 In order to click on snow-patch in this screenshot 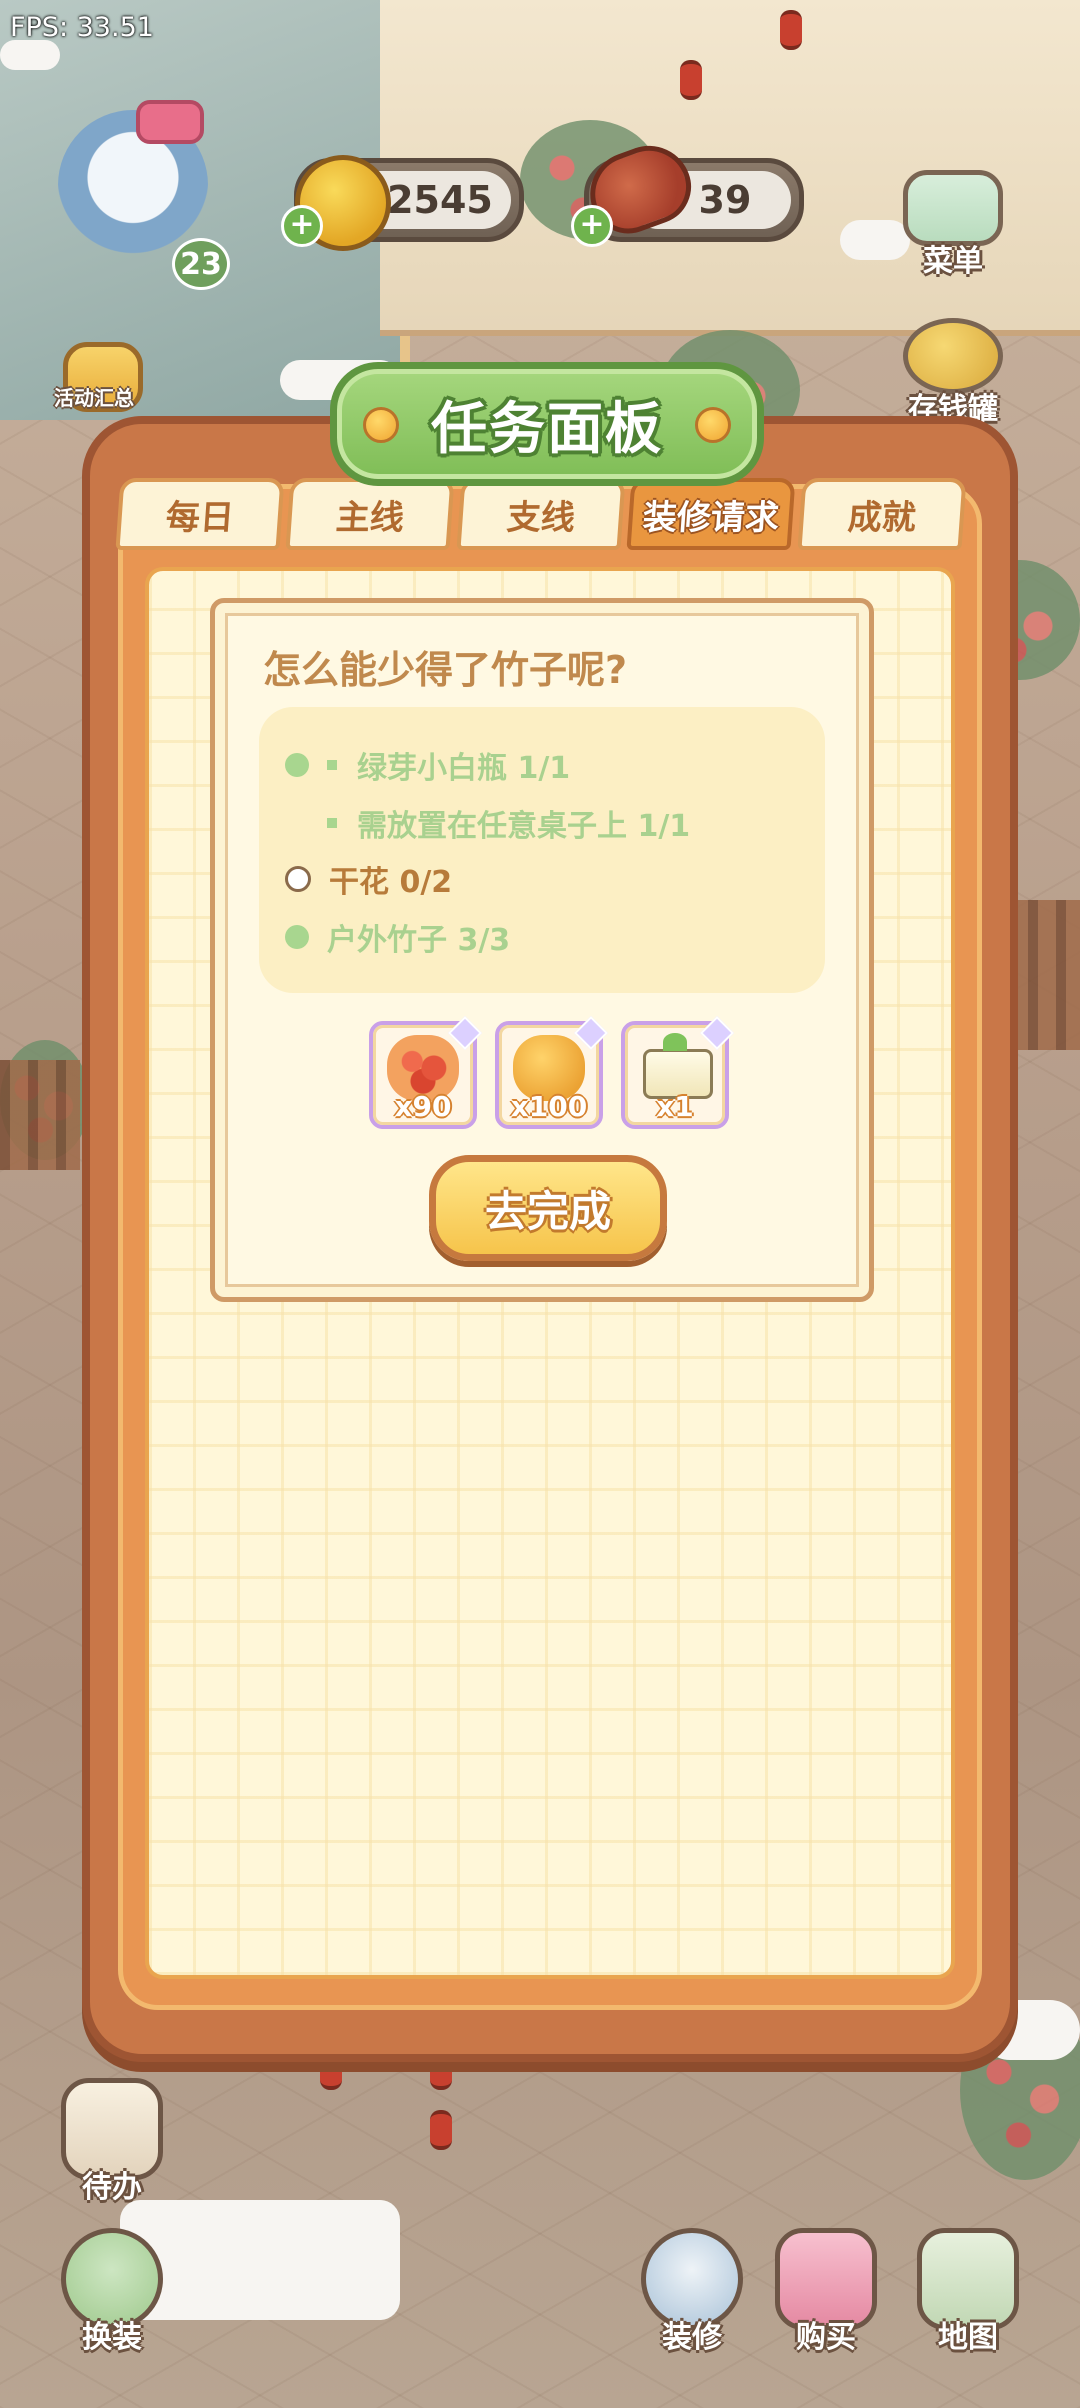, I will do `click(30, 55)`.